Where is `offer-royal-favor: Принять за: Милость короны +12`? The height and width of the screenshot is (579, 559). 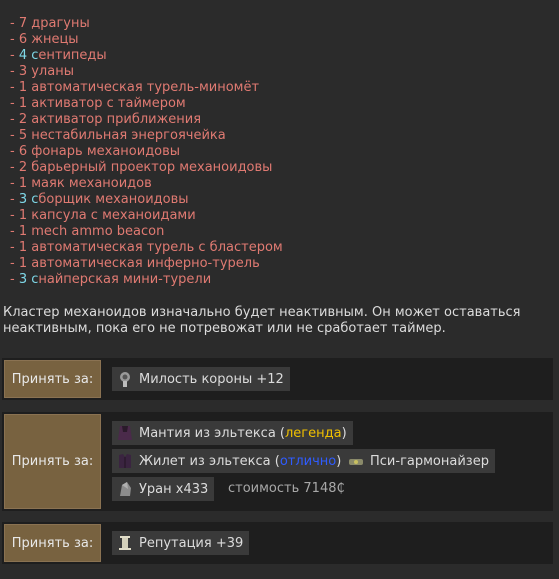 offer-royal-favor: Принять за: Милость короны +12 is located at coordinates (277, 379).